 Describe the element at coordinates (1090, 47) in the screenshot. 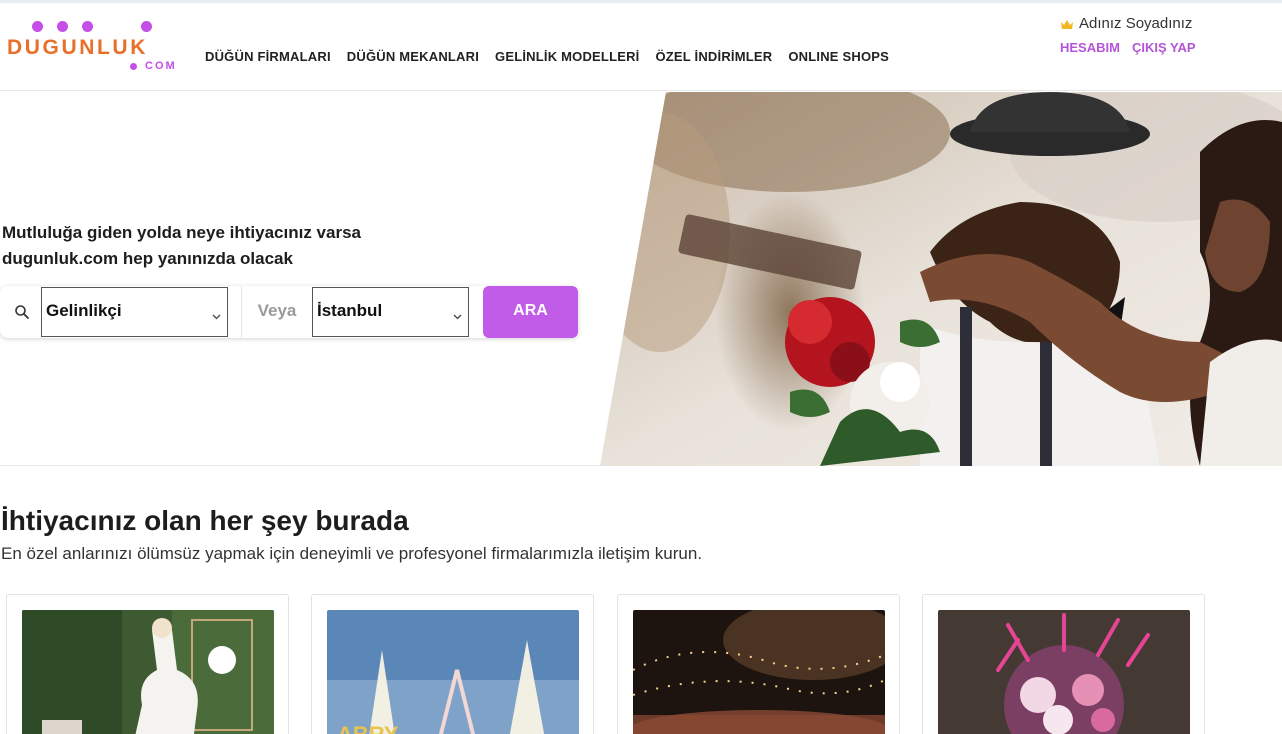

I see `account-link: HESABIM` at that location.